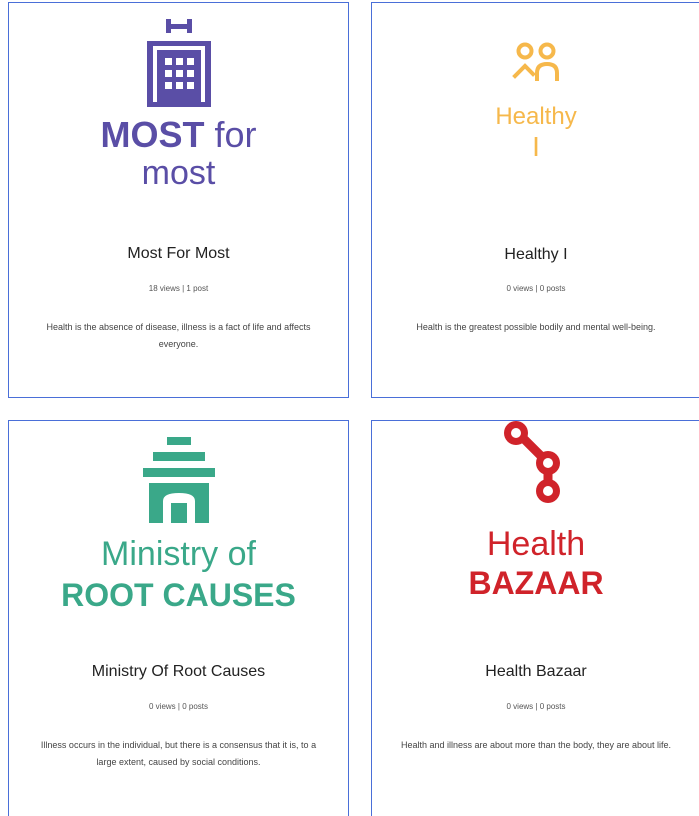 The width and height of the screenshot is (699, 816). What do you see at coordinates (532, 462) in the screenshot?
I see `connected-nodes-icon` at bounding box center [532, 462].